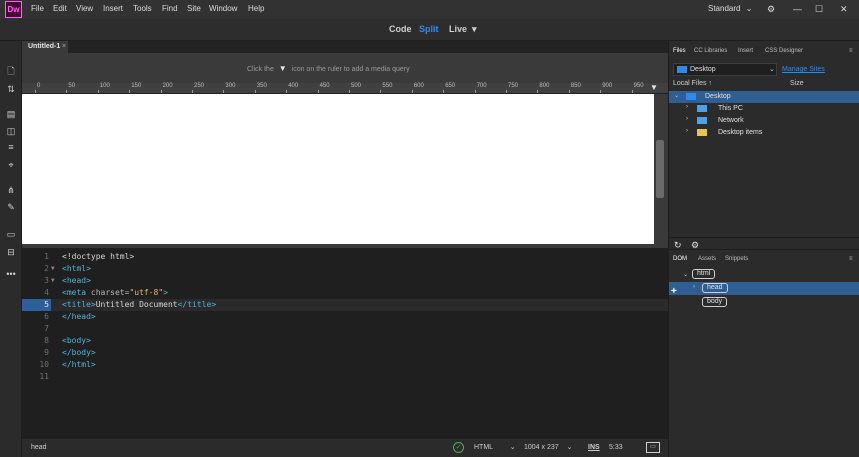 The width and height of the screenshot is (859, 457). Describe the element at coordinates (76, 280) in the screenshot. I see `code-token: <head>` at that location.